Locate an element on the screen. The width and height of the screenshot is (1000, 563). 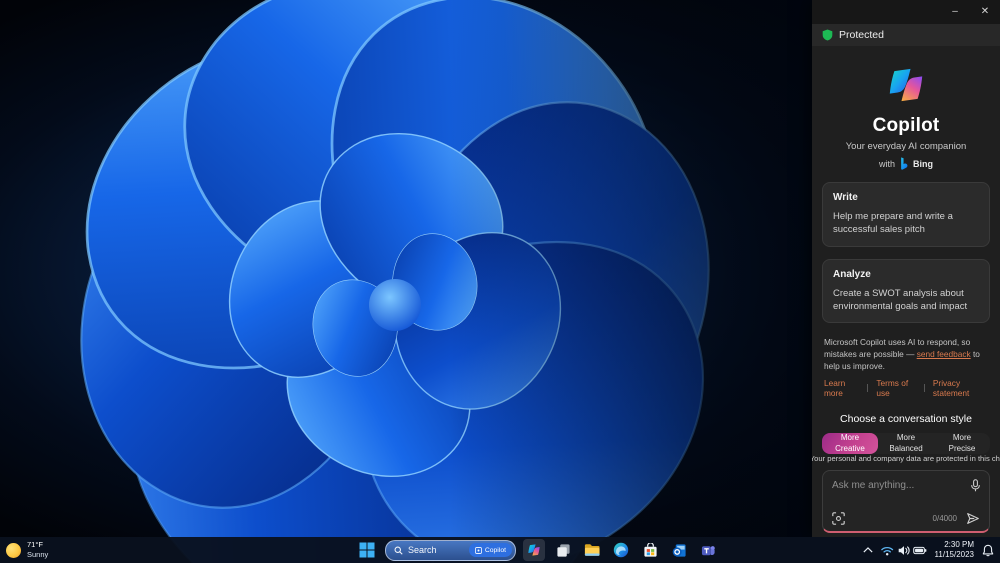
character-counter: 0/4000 is located at coordinates (944, 519).